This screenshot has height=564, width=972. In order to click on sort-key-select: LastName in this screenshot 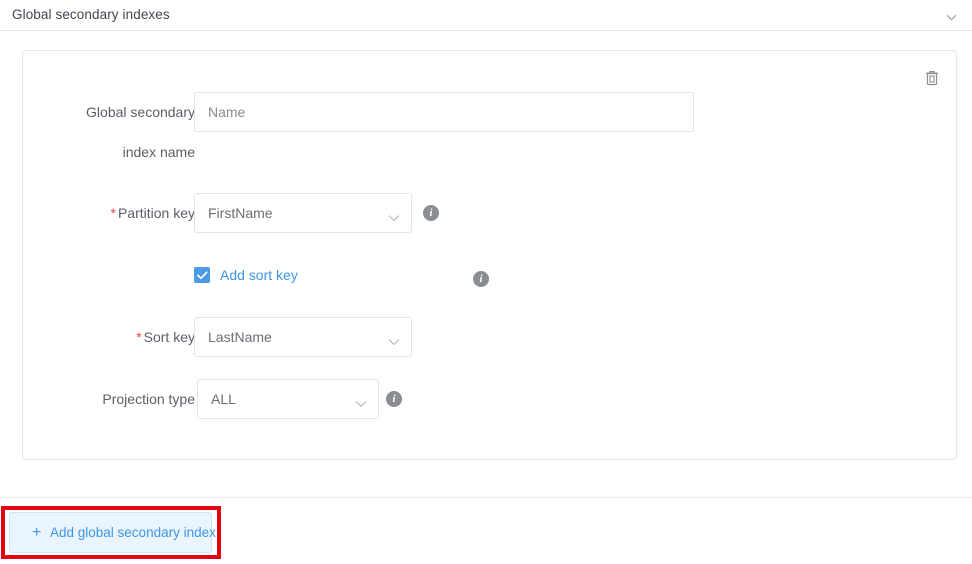, I will do `click(303, 337)`.